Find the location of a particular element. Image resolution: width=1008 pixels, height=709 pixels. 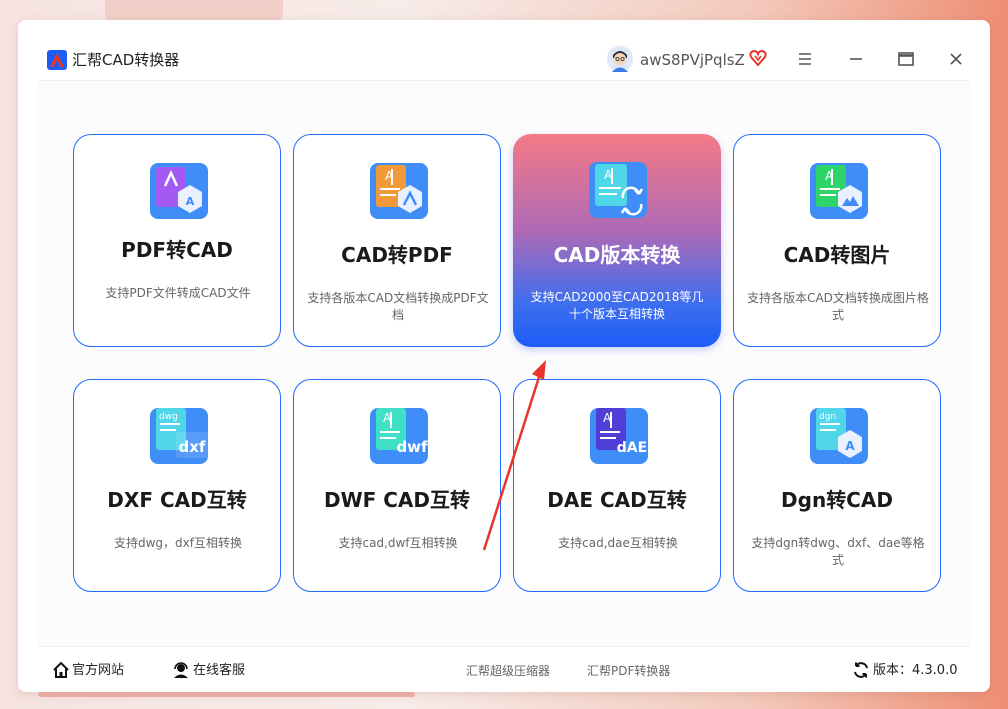

card-description: 支持各版本CAD文档转换成PDF文档 is located at coordinates (398, 306).